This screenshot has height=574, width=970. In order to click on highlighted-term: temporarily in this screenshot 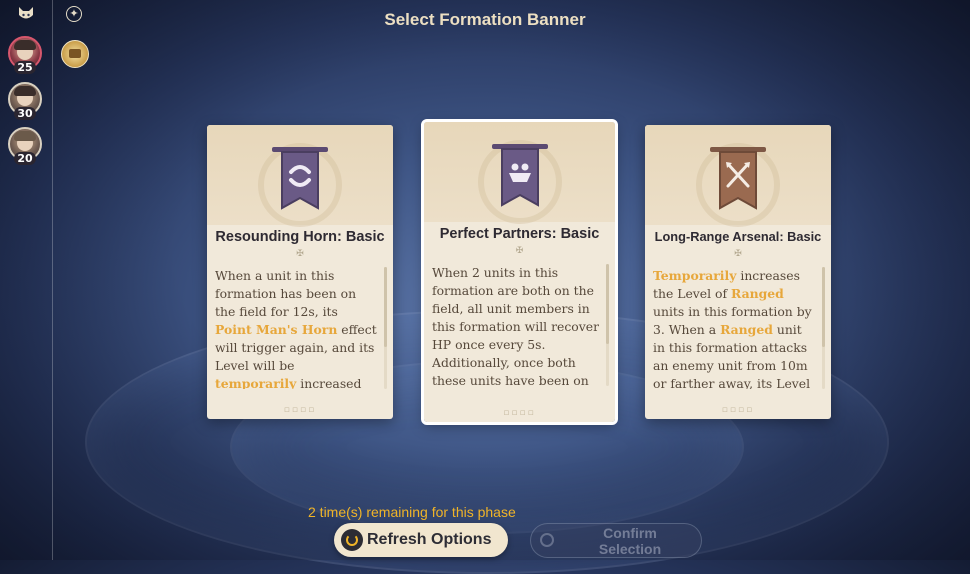, I will do `click(256, 382)`.